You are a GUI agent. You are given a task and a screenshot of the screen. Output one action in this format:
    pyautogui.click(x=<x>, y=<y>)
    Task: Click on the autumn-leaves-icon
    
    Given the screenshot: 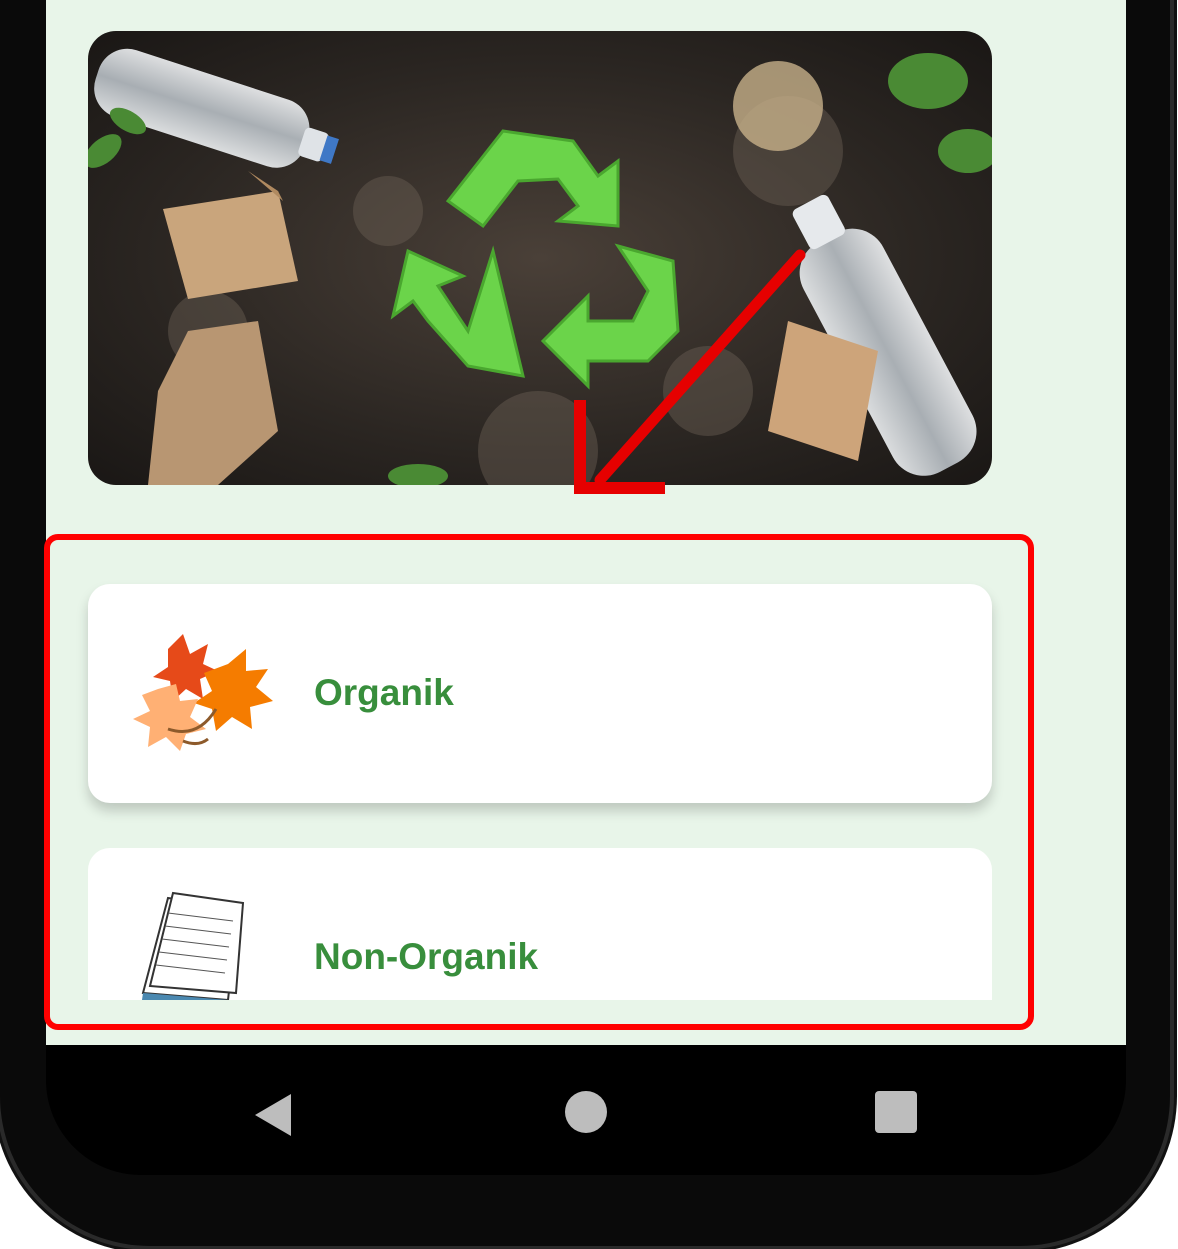 What is the action you would take?
    pyautogui.click(x=203, y=694)
    